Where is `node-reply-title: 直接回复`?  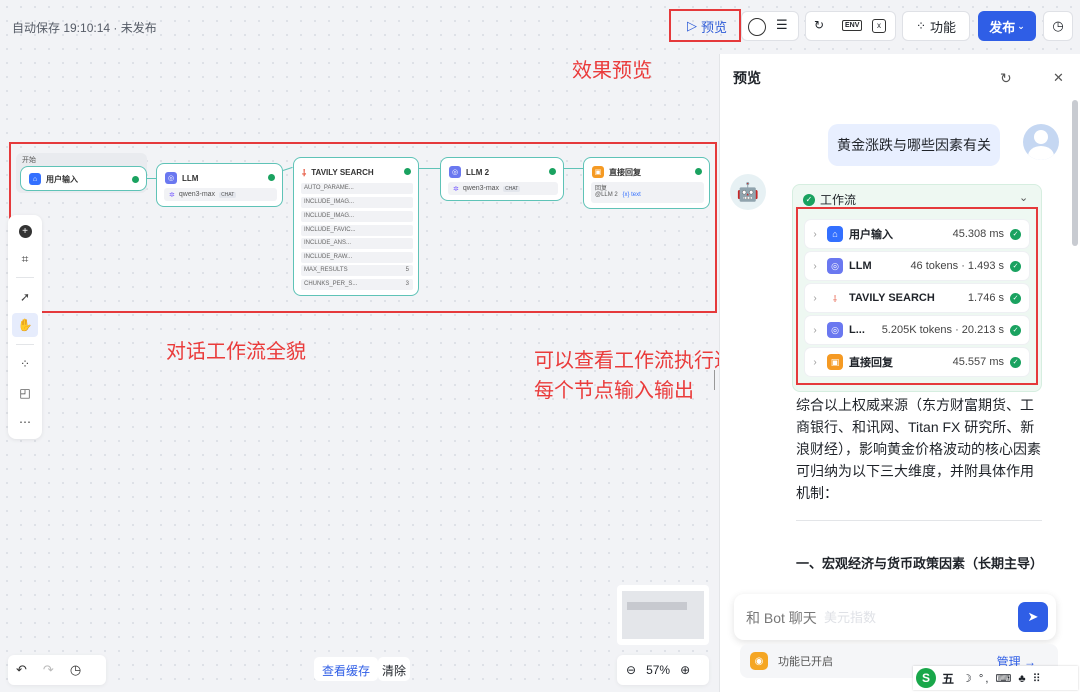 node-reply-title: 直接回复 is located at coordinates (625, 172).